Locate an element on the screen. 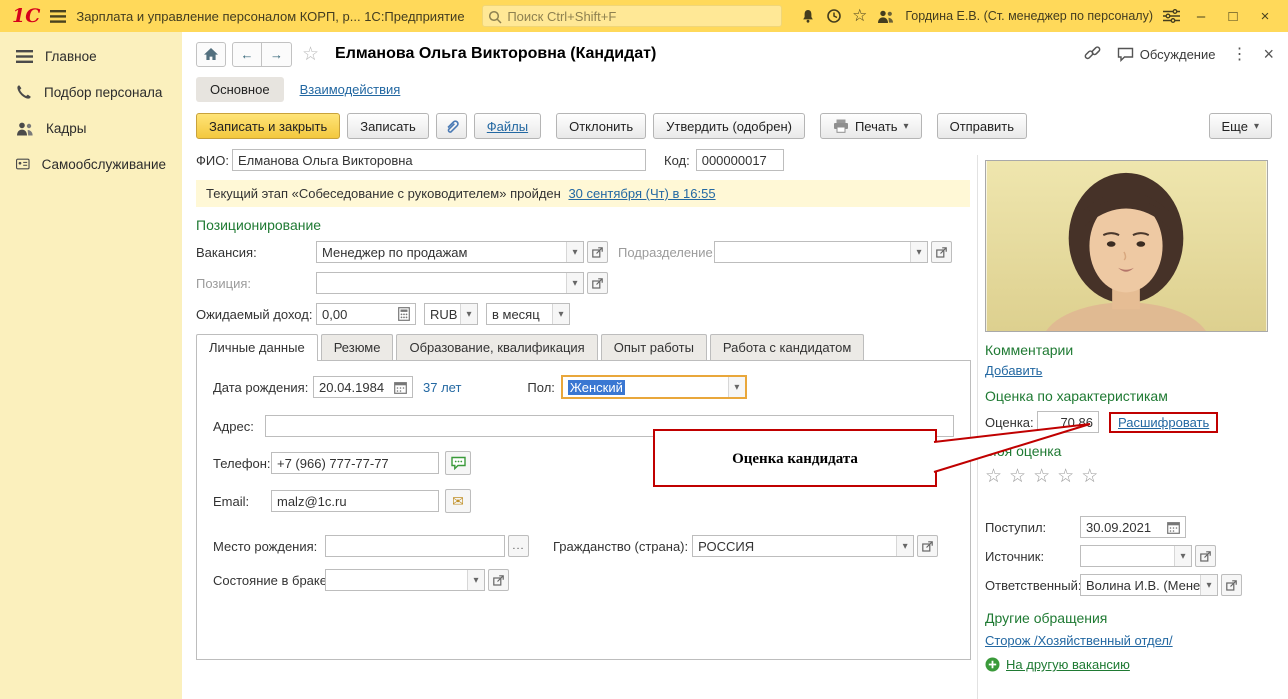 This screenshot has width=1288, height=699. add-to-vacancy-row: На другую вакансию is located at coordinates (1132, 664).